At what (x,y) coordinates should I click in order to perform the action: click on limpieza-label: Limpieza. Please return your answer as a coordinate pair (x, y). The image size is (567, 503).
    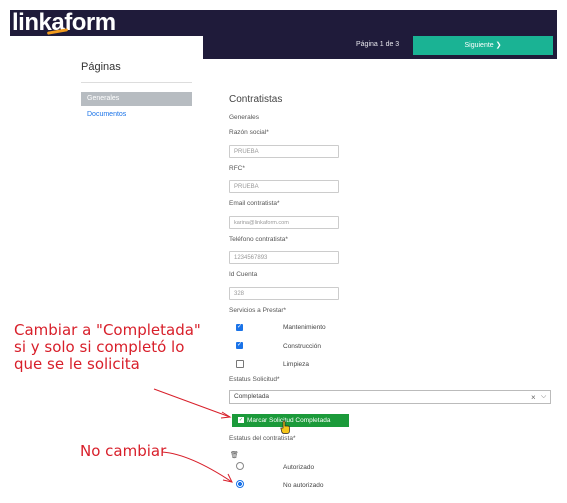
    Looking at the image, I should click on (296, 364).